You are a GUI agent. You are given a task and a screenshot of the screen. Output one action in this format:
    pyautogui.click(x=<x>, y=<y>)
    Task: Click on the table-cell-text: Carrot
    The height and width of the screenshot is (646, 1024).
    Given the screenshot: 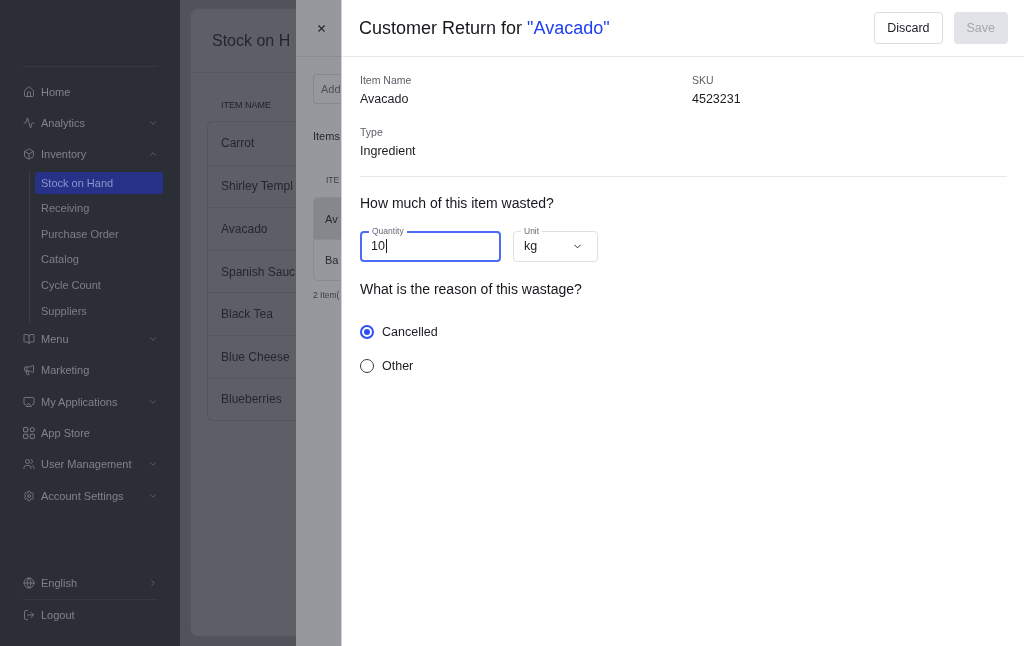 What is the action you would take?
    pyautogui.click(x=238, y=144)
    